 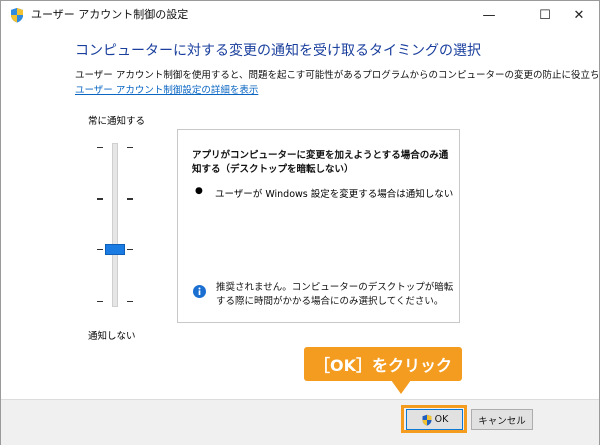 What do you see at coordinates (334, 194) in the screenshot?
I see `panel-bullet-text: ユーザーが Windows 設定を変更する場合は通知しない` at bounding box center [334, 194].